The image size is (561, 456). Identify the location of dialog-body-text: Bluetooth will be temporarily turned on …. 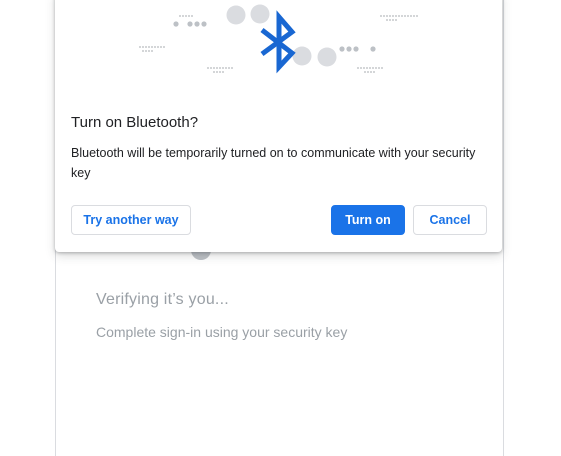
(273, 163).